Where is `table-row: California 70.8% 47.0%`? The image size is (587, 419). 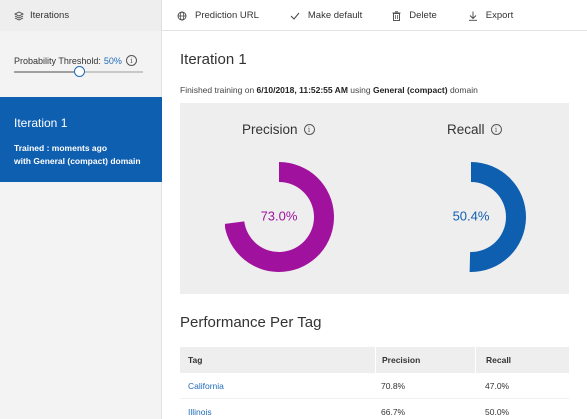 table-row: California 70.8% 47.0% is located at coordinates (374, 386).